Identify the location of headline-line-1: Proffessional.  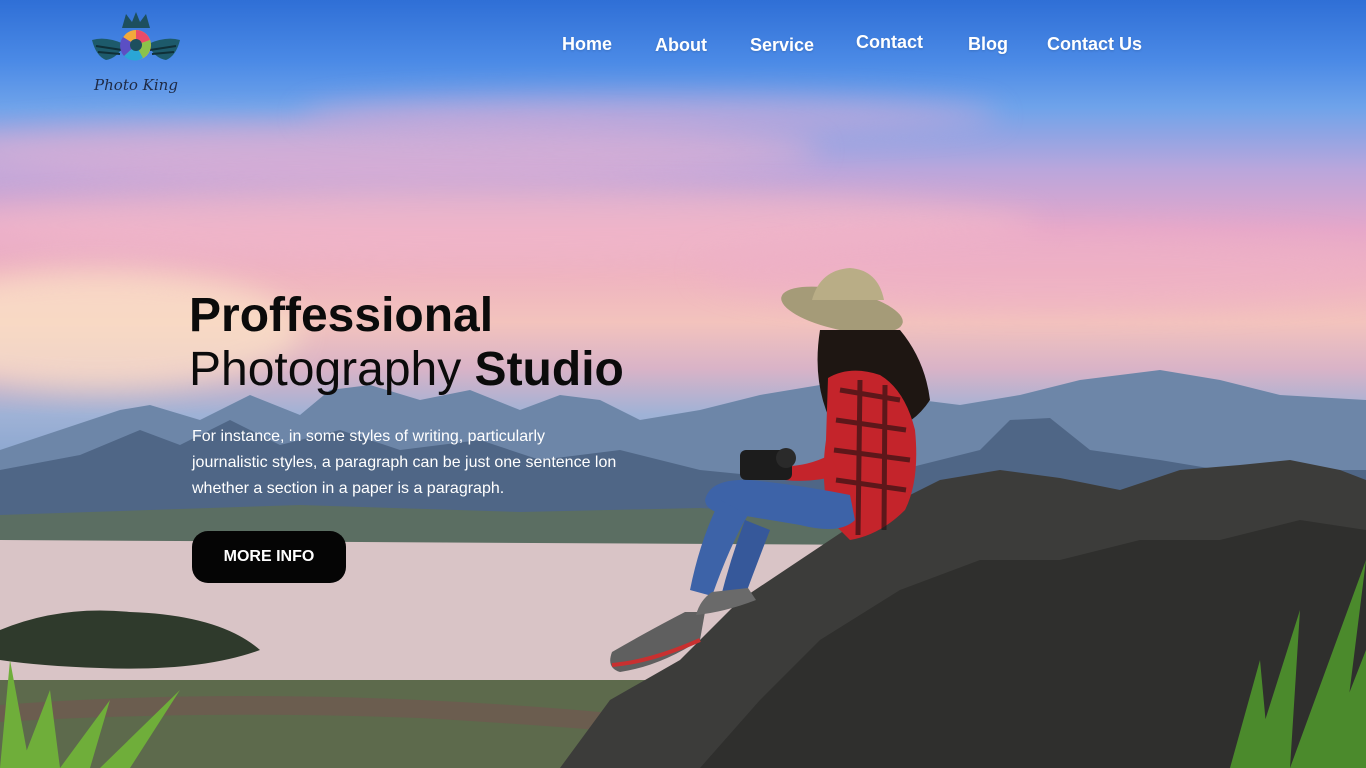
(341, 315).